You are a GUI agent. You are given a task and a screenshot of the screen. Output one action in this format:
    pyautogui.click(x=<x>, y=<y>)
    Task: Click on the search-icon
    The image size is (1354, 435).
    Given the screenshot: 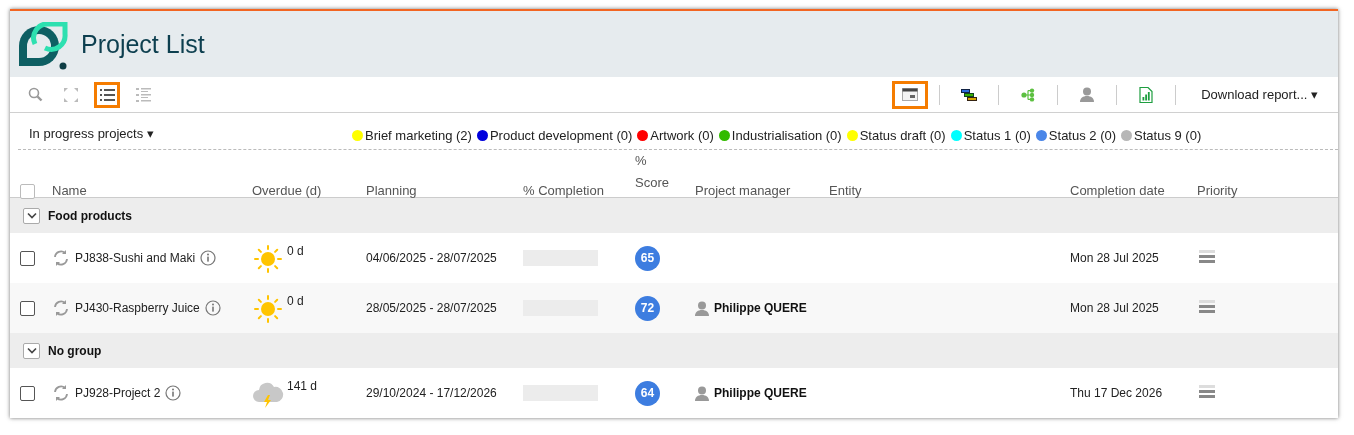 What is the action you would take?
    pyautogui.click(x=35, y=94)
    